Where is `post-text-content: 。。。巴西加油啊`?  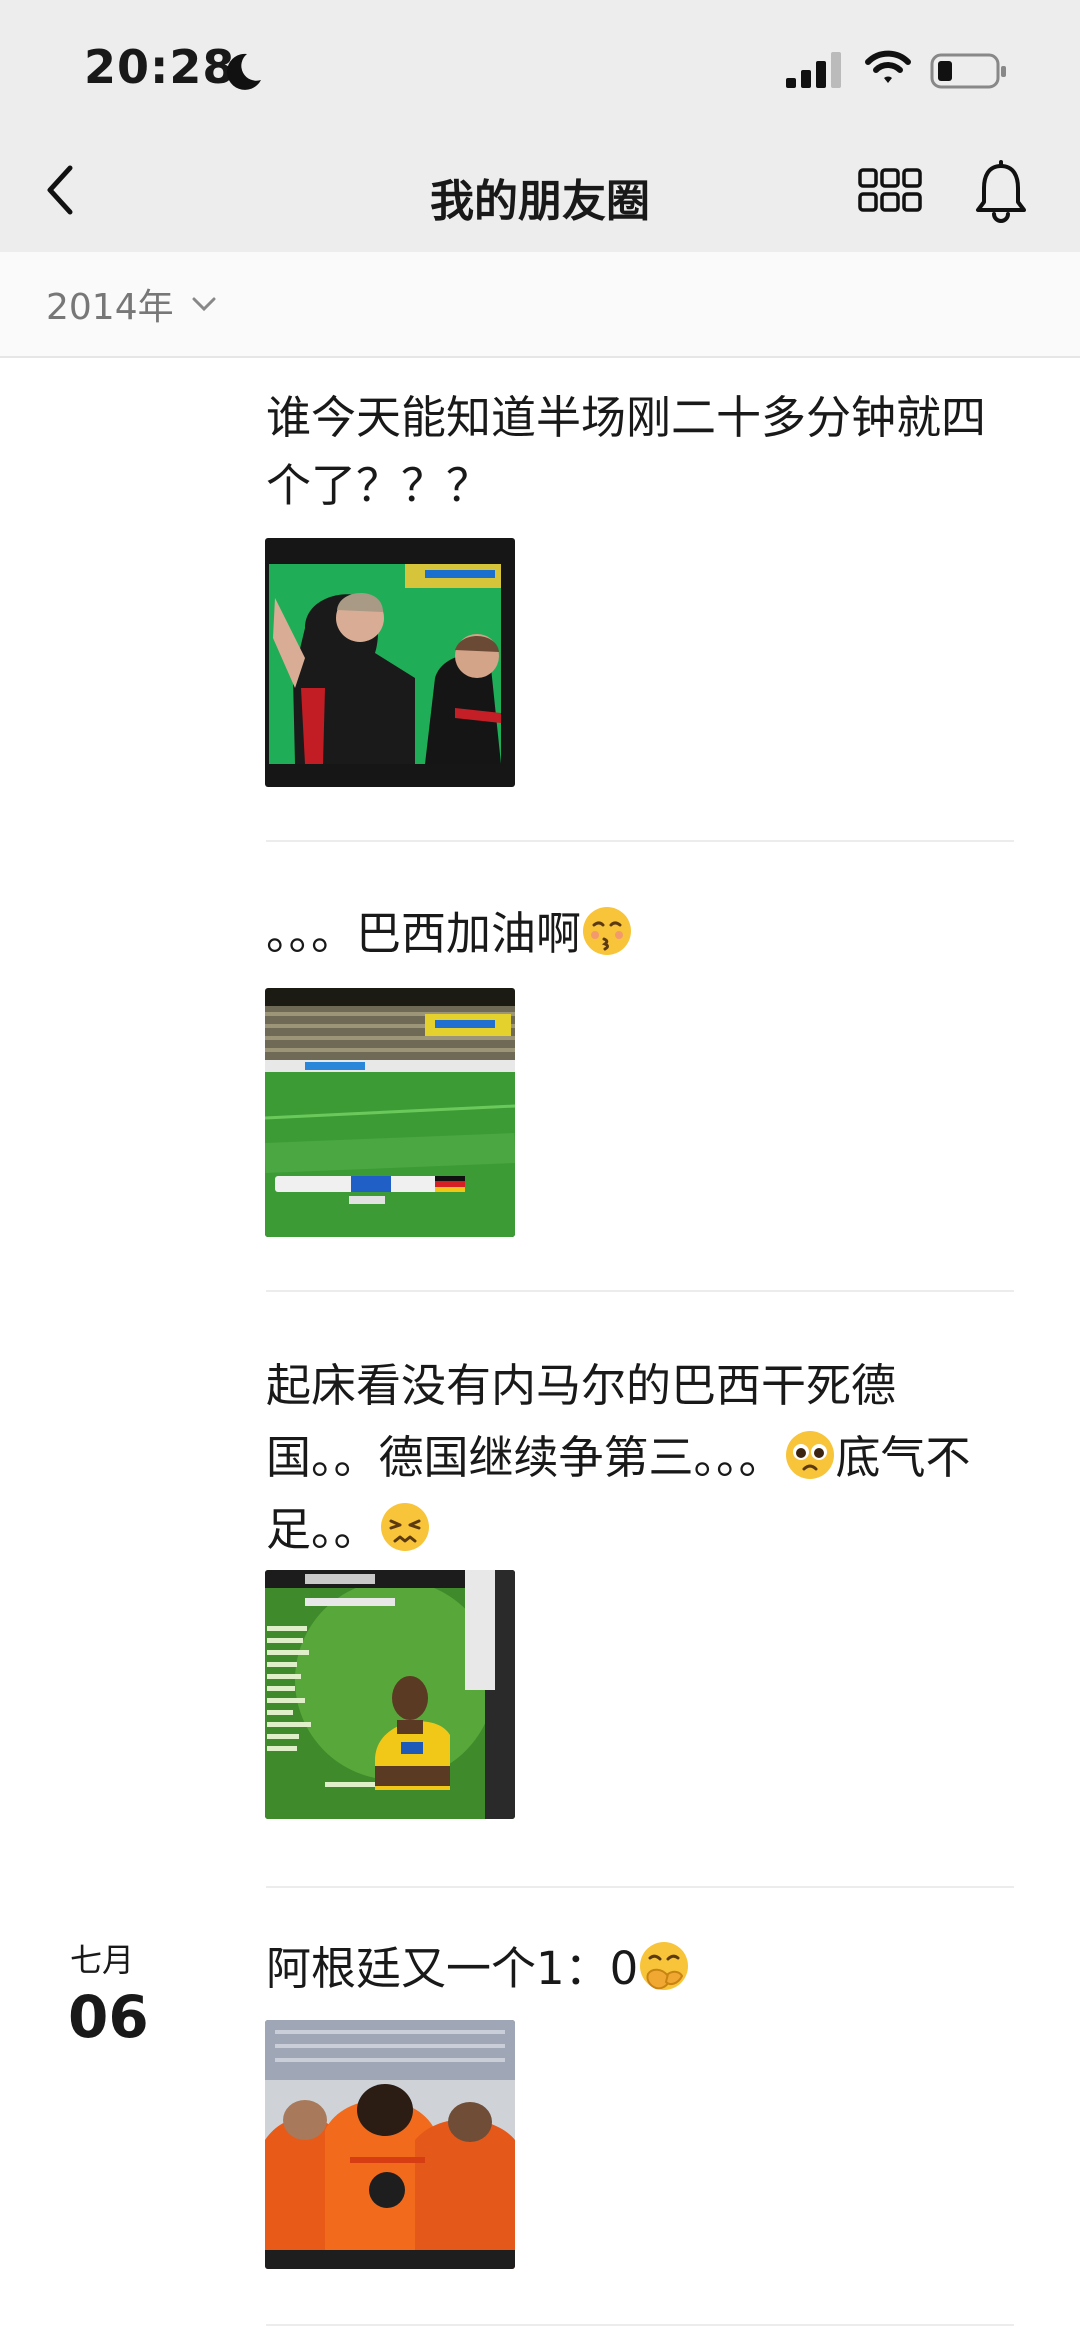 post-text-content: 。。。巴西加油啊 is located at coordinates (424, 933).